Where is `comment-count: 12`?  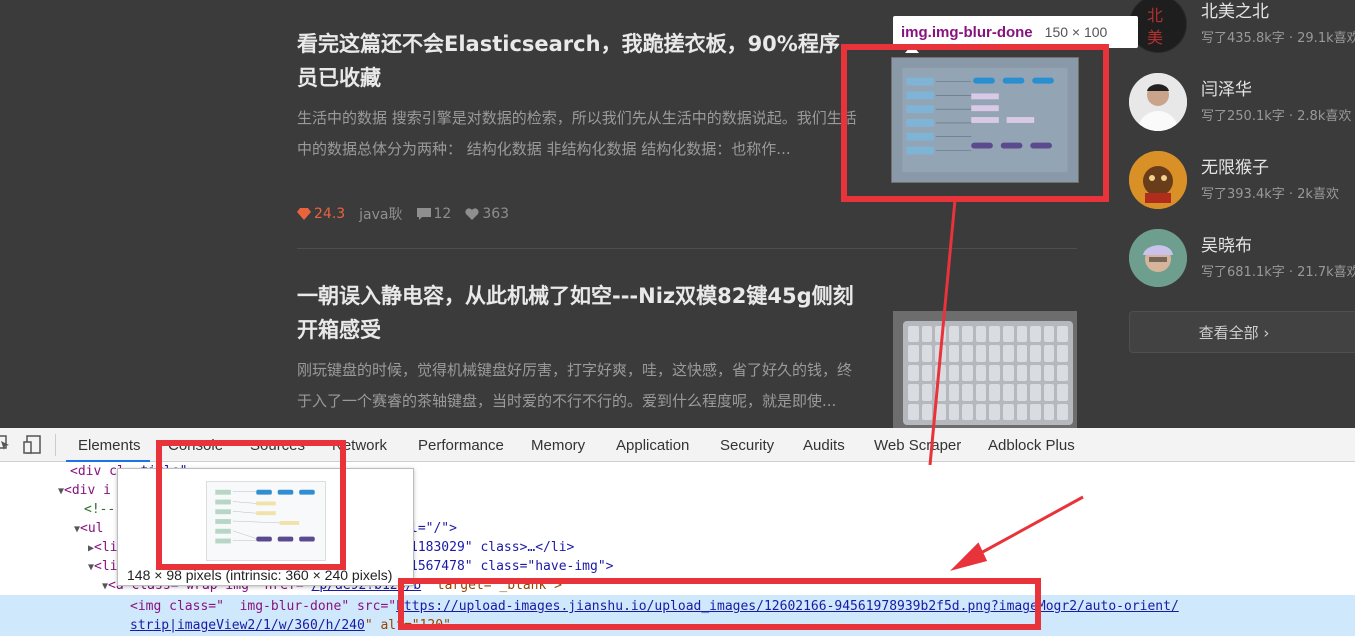
comment-count: 12 is located at coordinates (434, 214).